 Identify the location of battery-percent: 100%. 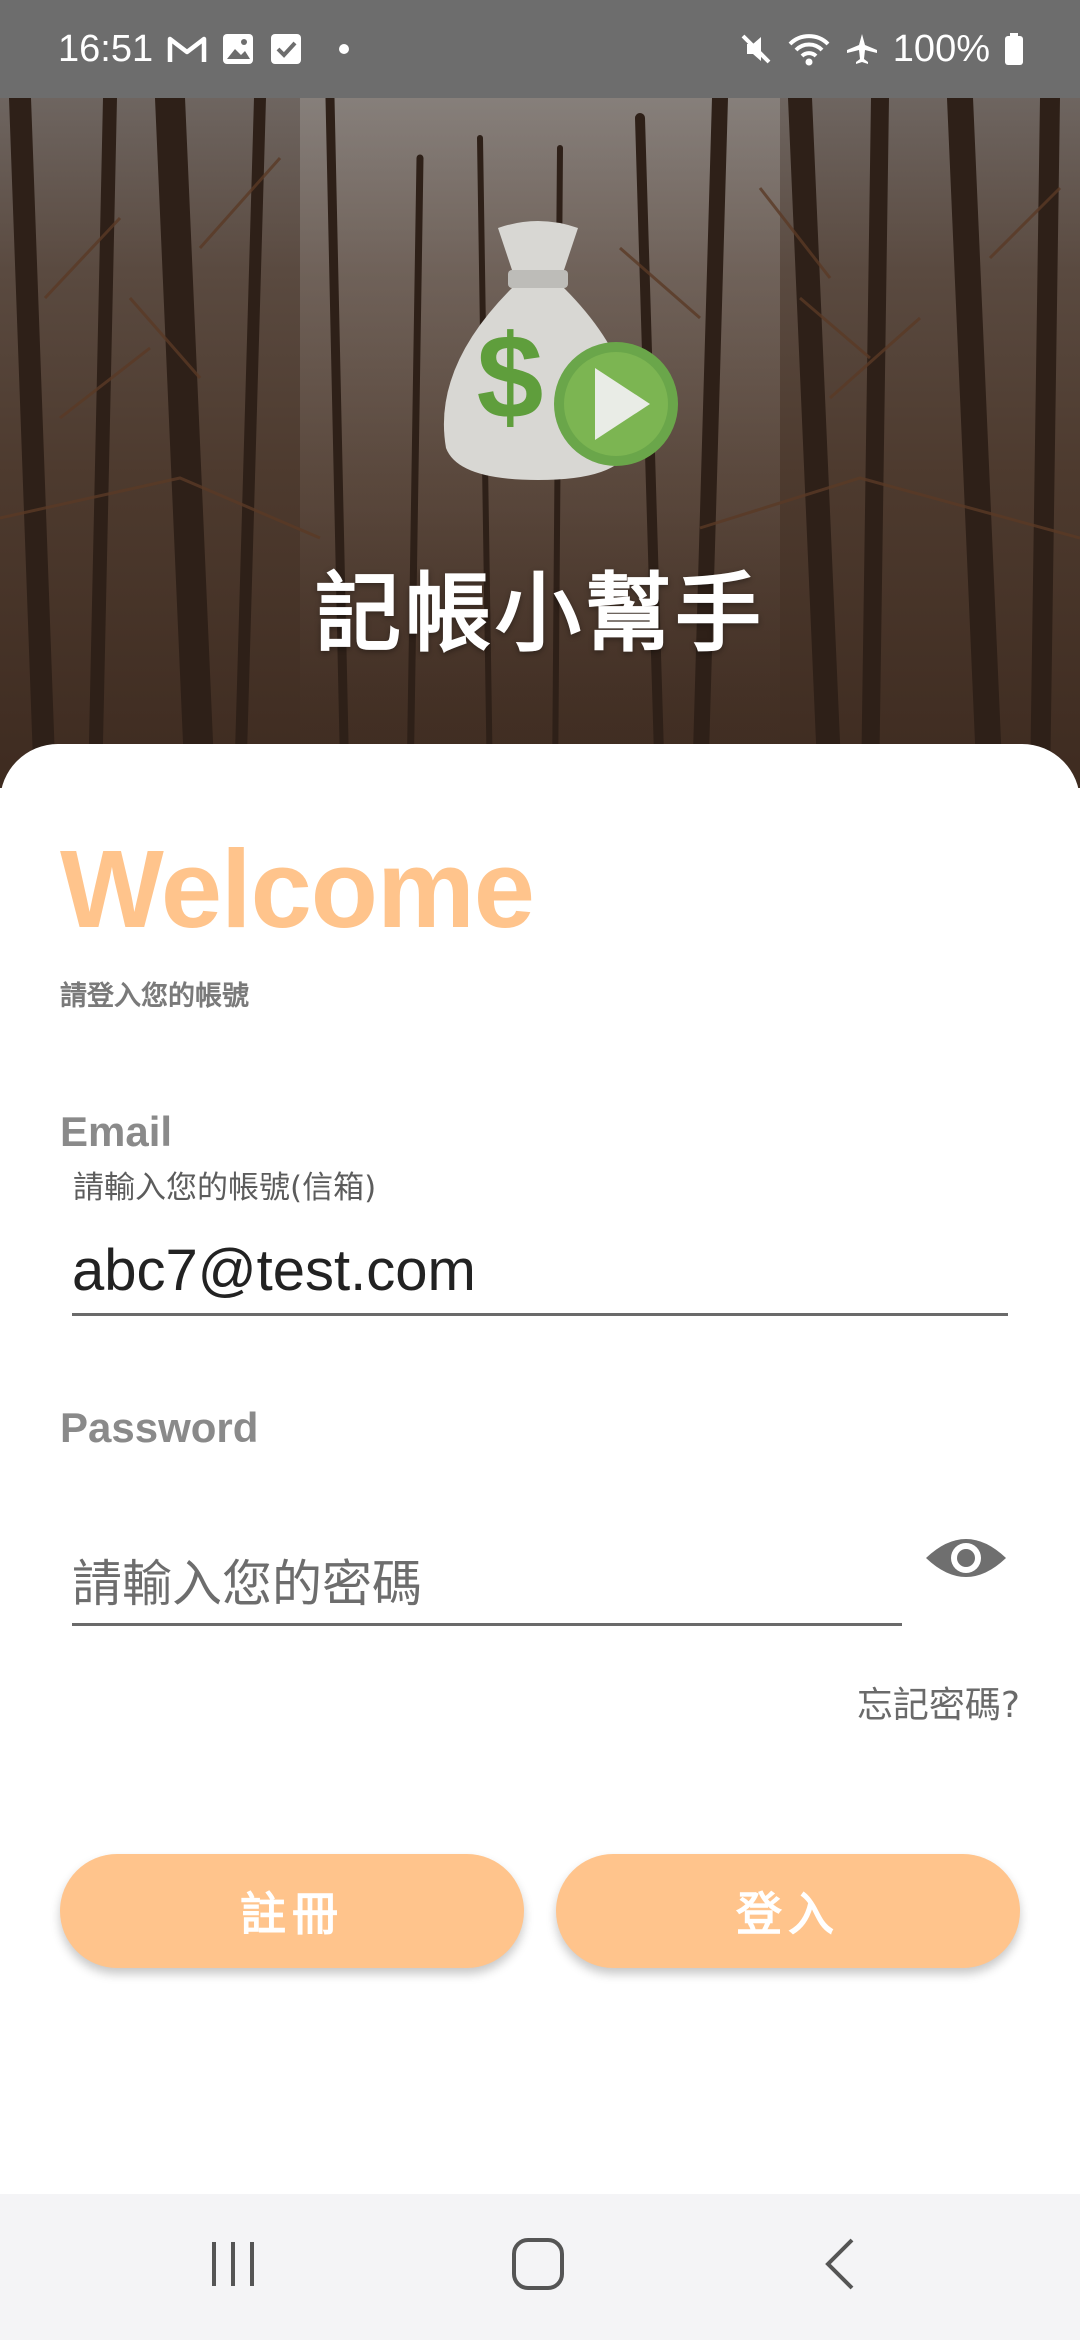
(941, 48).